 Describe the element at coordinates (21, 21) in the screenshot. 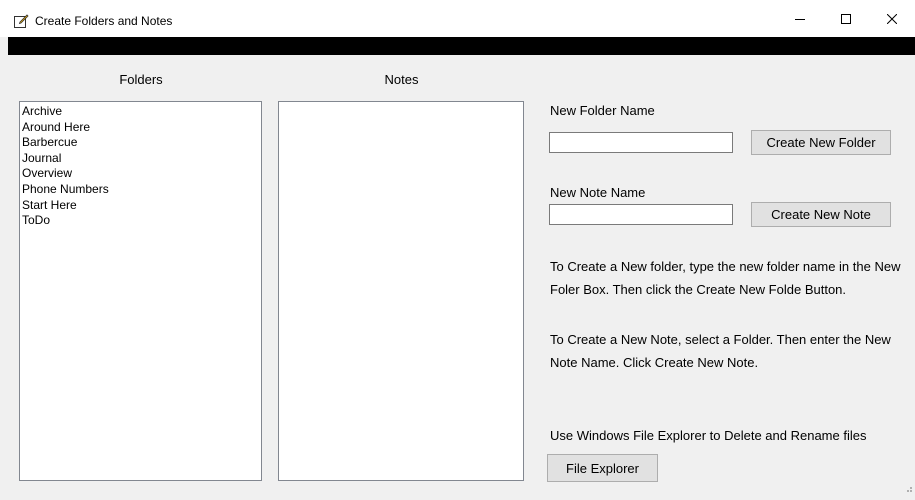

I see `edit-note-icon` at that location.